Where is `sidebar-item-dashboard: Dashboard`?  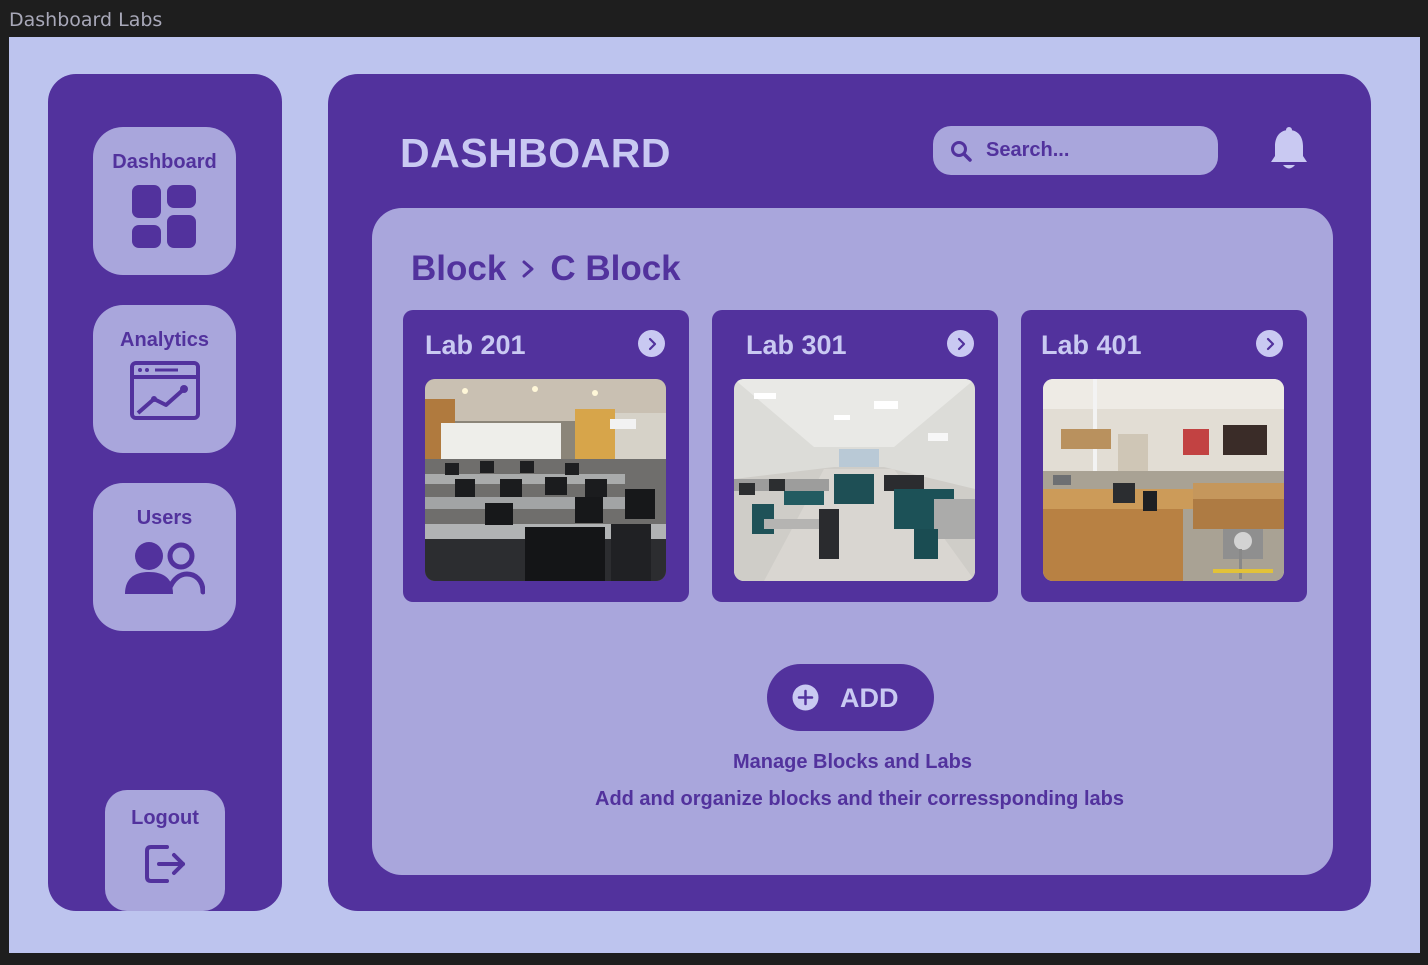
sidebar-item-dashboard: Dashboard is located at coordinates (164, 201).